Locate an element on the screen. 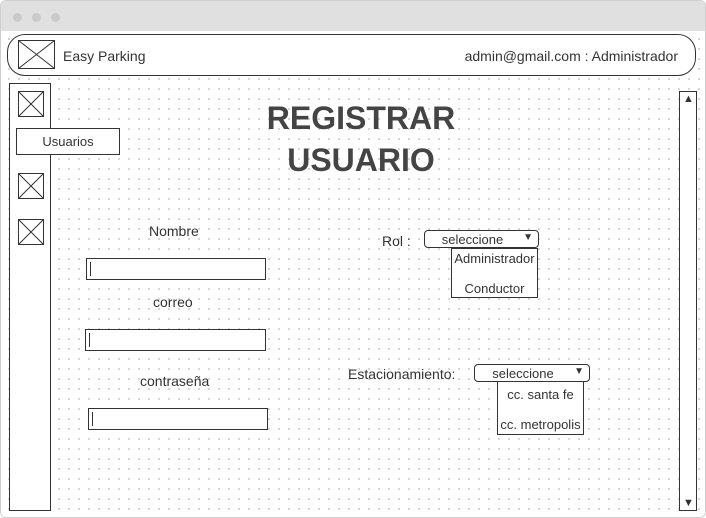 The width and height of the screenshot is (706, 518). scroll-up-icon: ▲ is located at coordinates (688, 99).